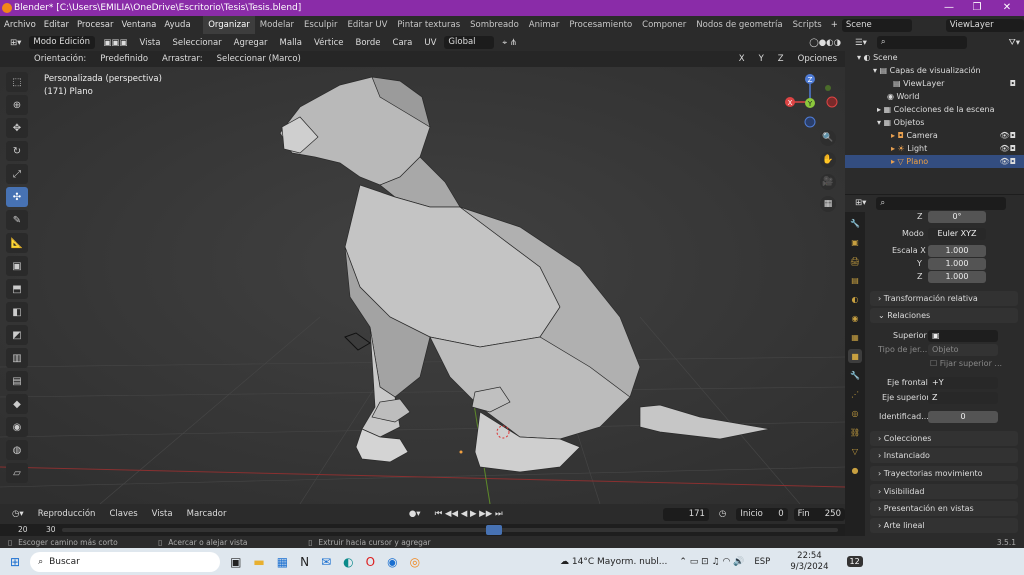  What do you see at coordinates (855, 375) in the screenshot?
I see `modifier-tab-icon: 🔧` at bounding box center [855, 375].